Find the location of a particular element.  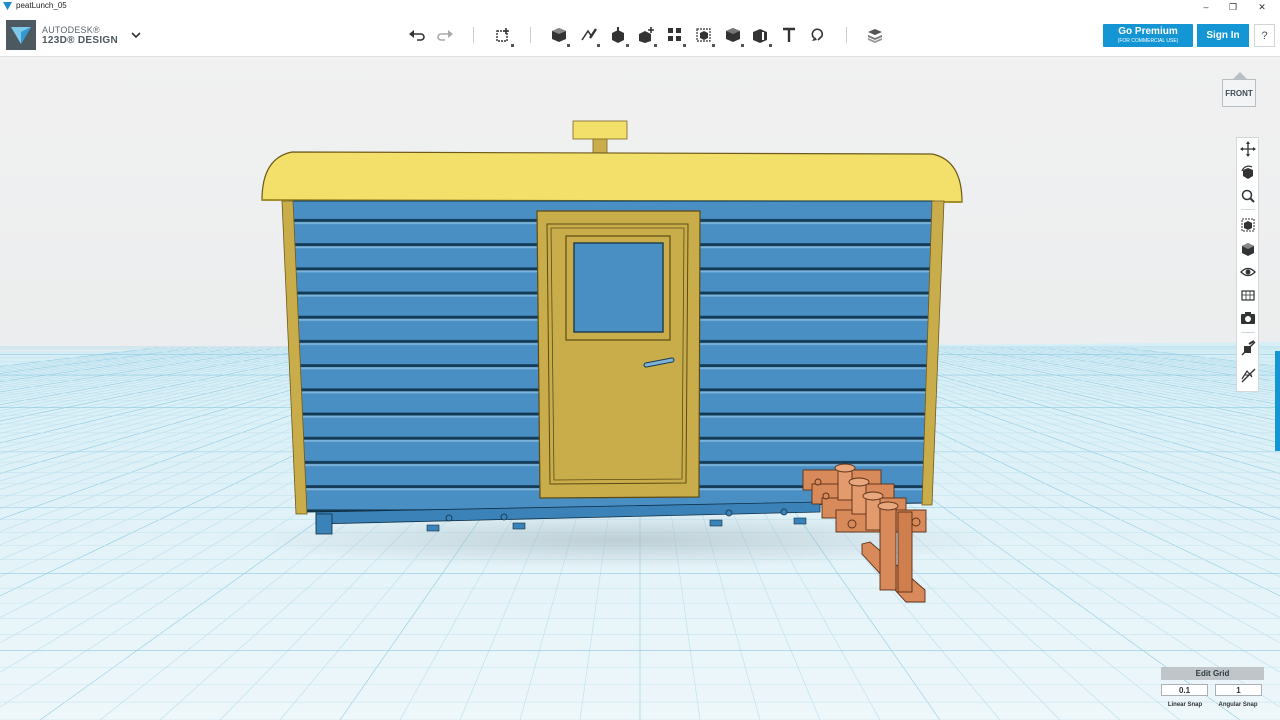

pattern-button is located at coordinates (675, 35).